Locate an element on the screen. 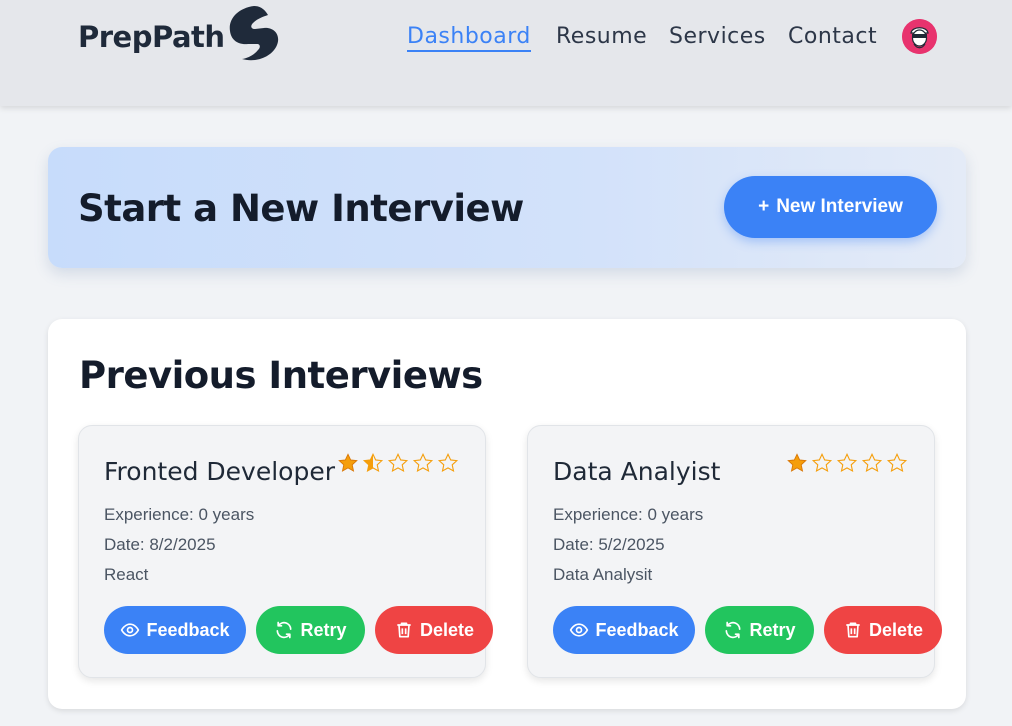  nav-link-dashboard: Dashboard is located at coordinates (469, 38).